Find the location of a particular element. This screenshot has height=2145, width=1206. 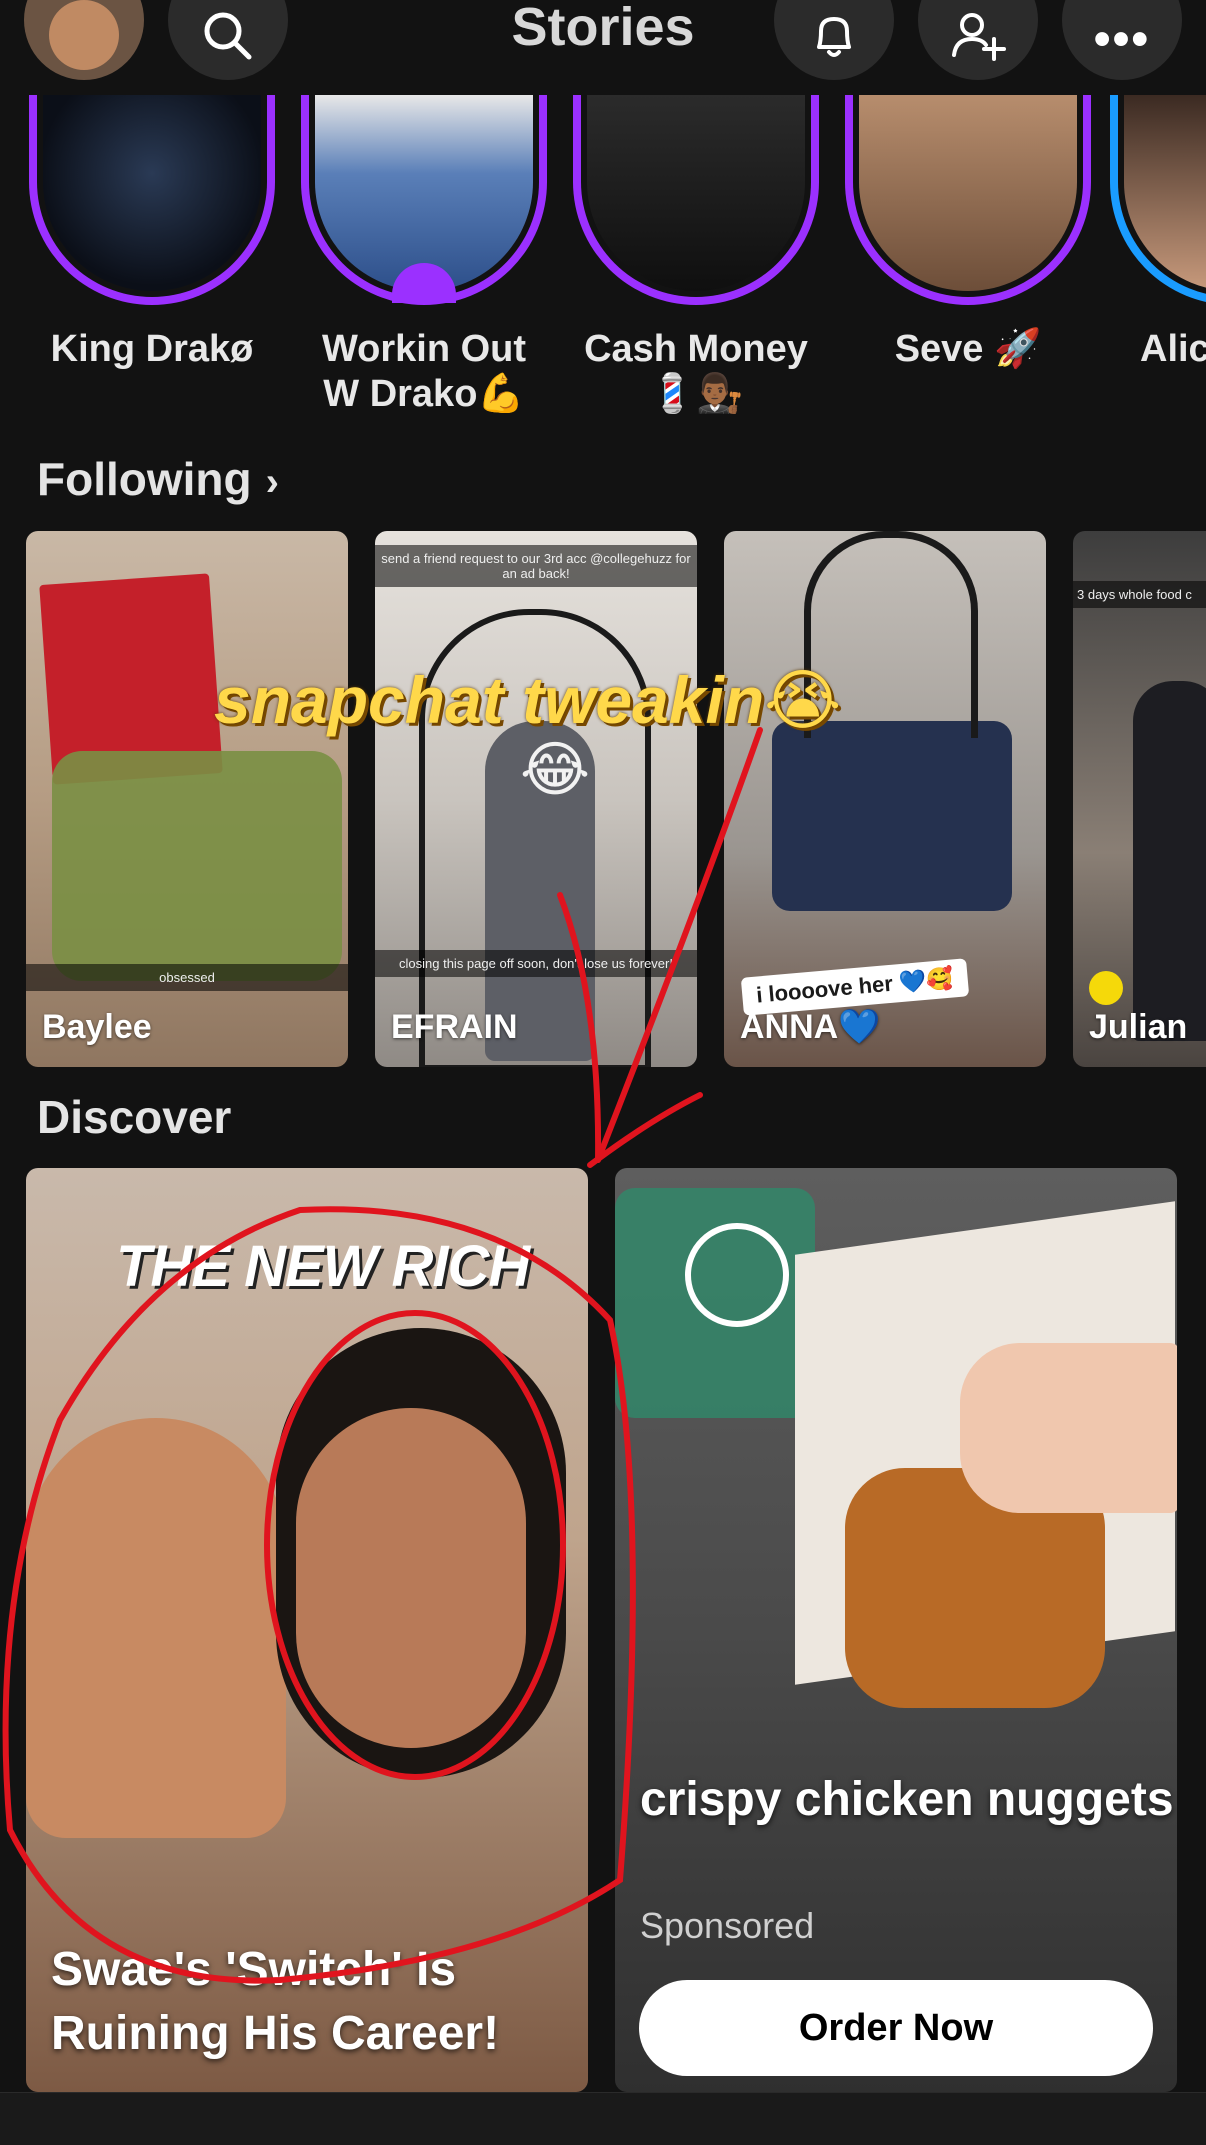

chevron-right-icon: › is located at coordinates (272, 482).